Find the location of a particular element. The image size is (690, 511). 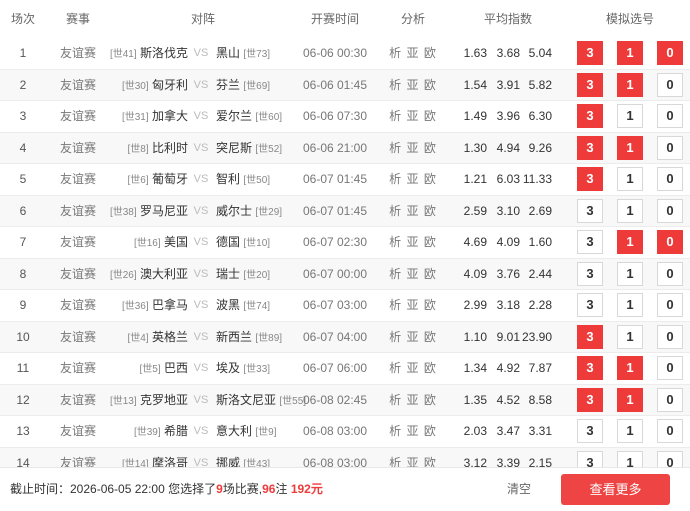

odds-win: 1.34 is located at coordinates (475, 368).